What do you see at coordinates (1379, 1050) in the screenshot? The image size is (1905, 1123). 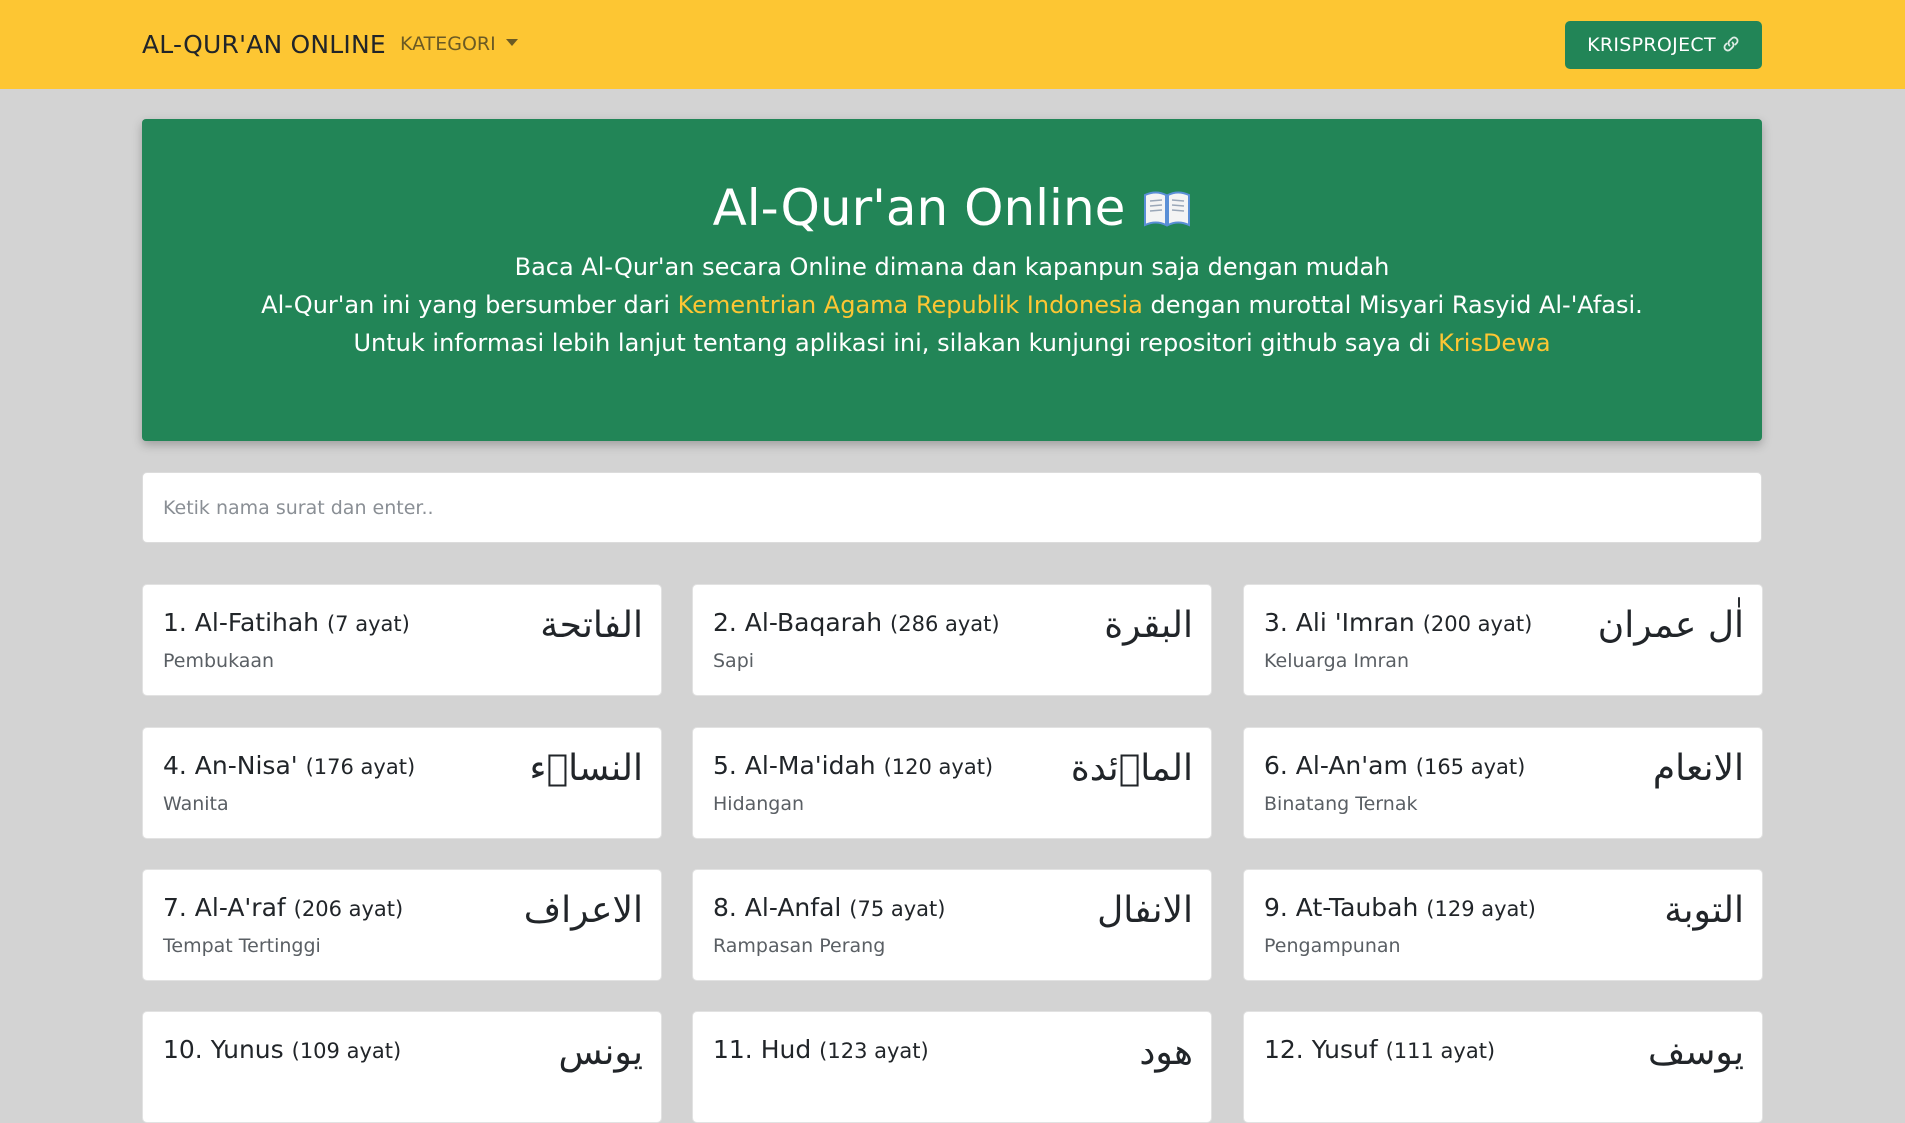 I see `surah-title: 12. Yusuf (111 ayat)` at bounding box center [1379, 1050].